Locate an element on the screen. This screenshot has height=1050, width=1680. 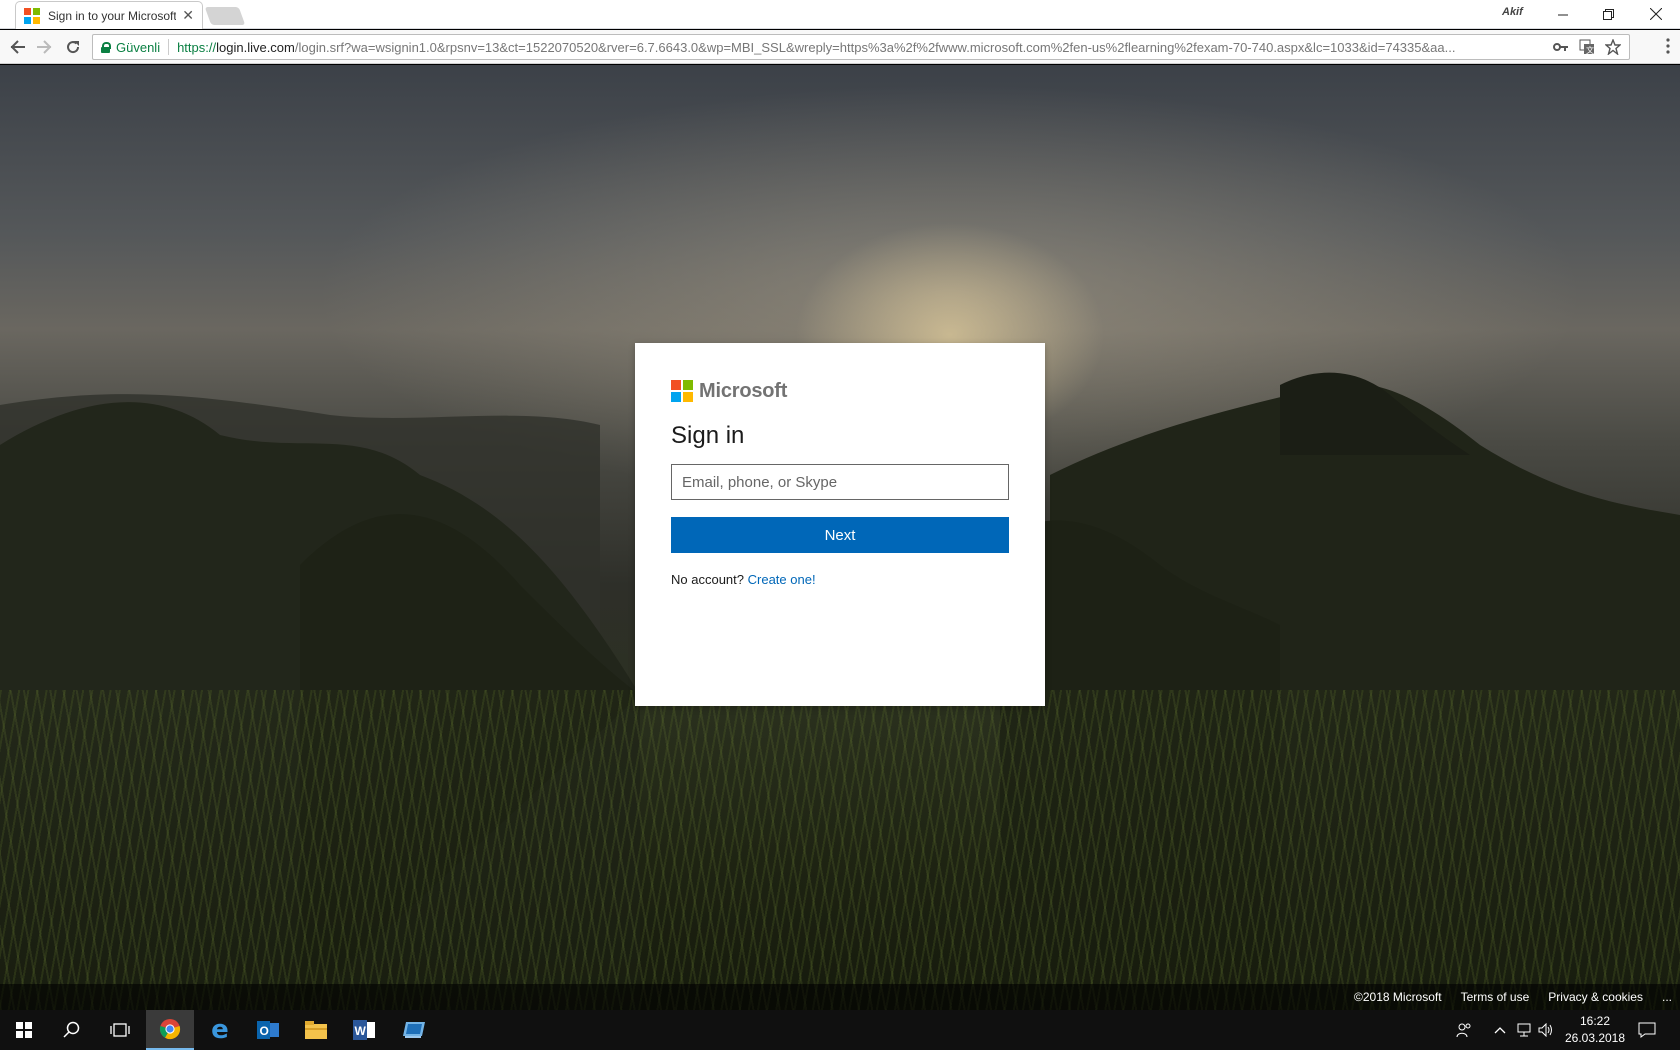
taskbar-edge: e is located at coordinates (220, 1030).